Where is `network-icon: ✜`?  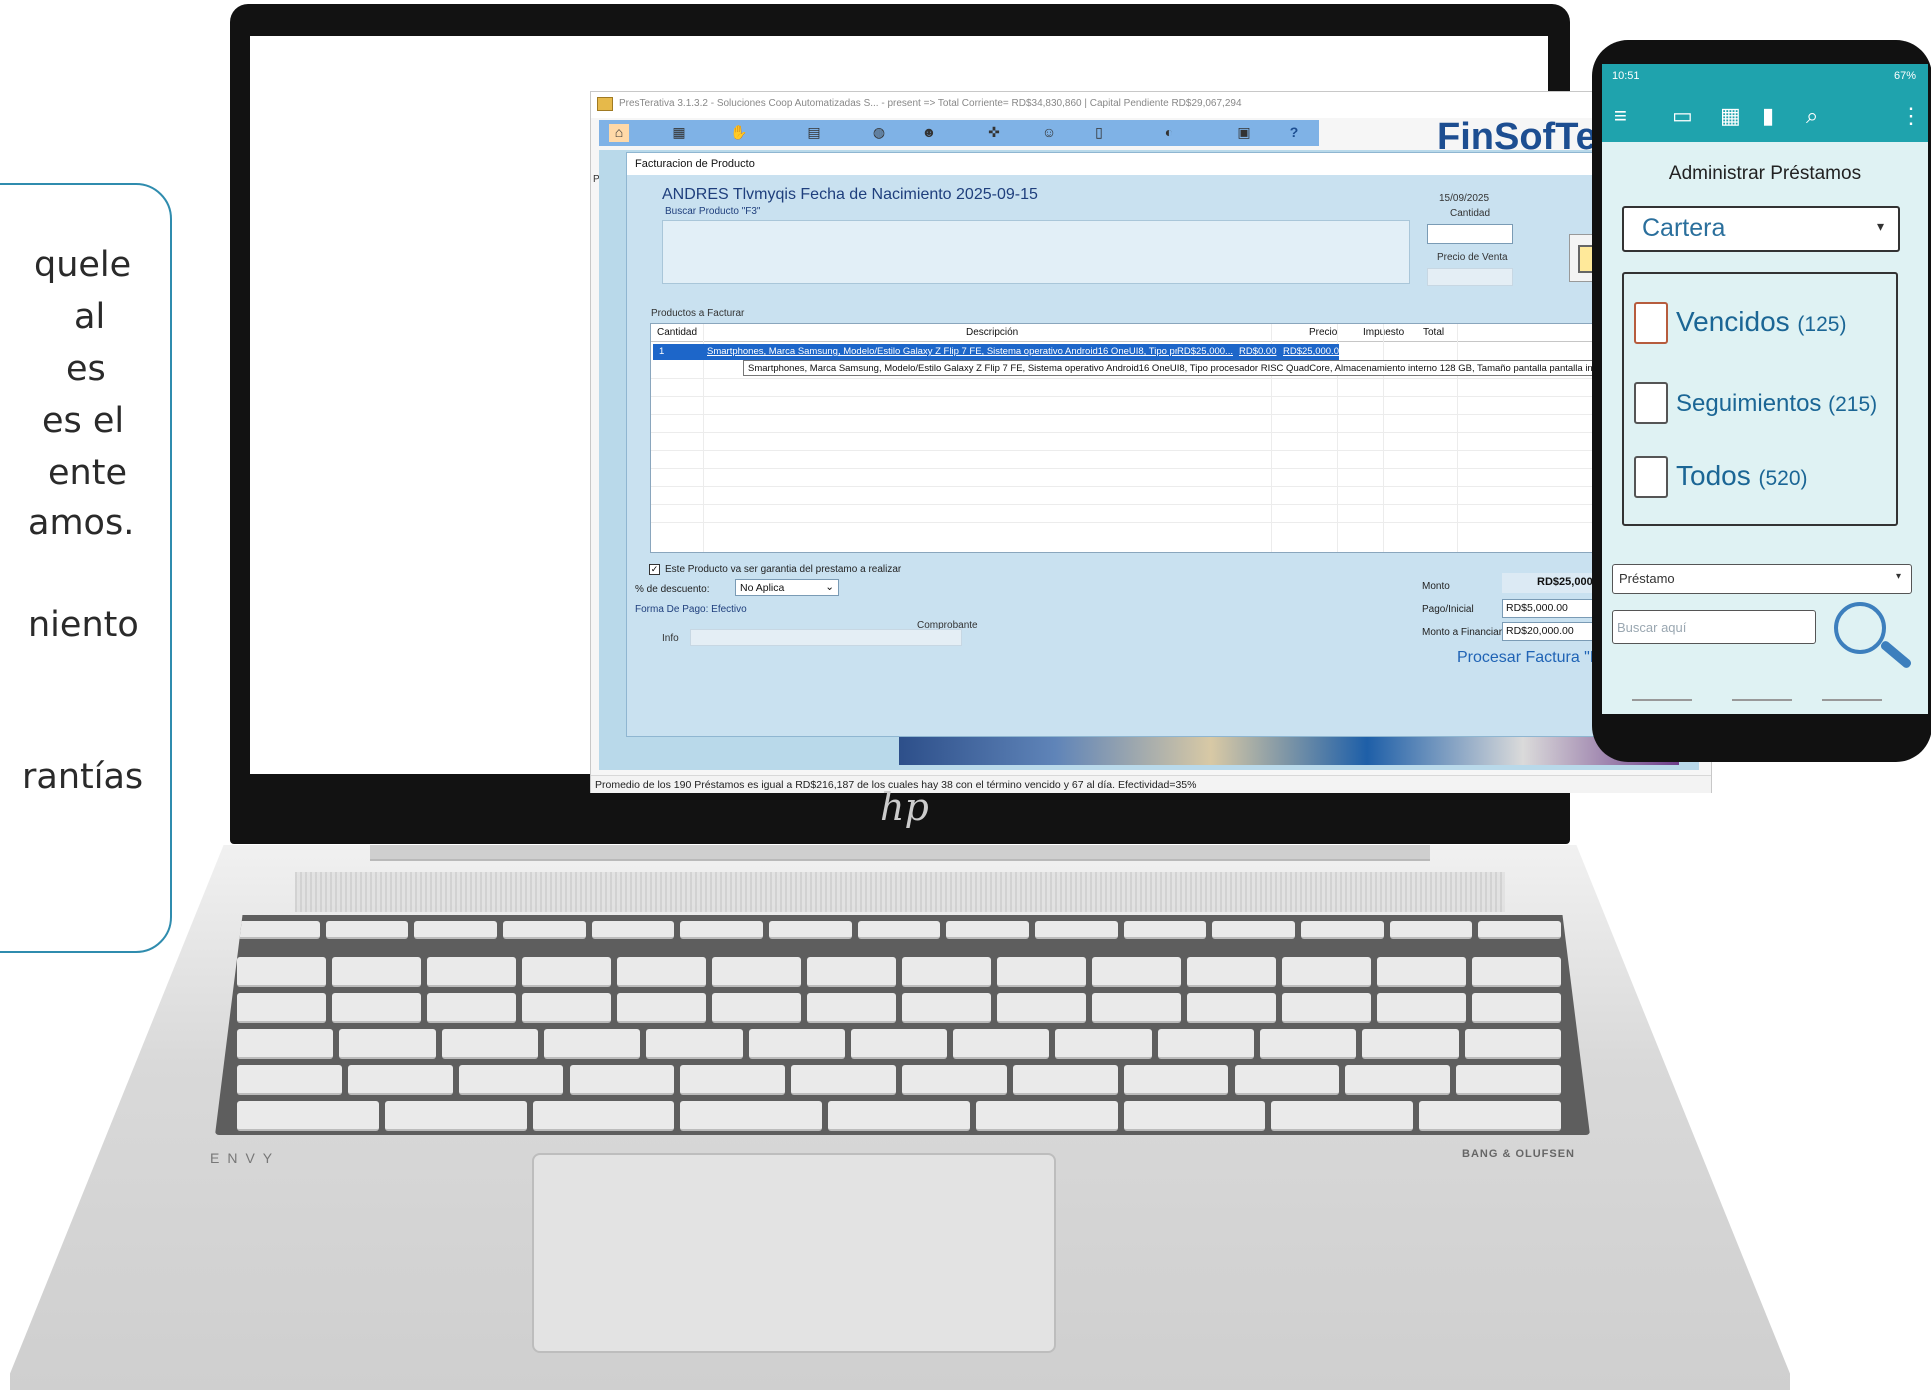
network-icon: ✜ is located at coordinates (994, 133).